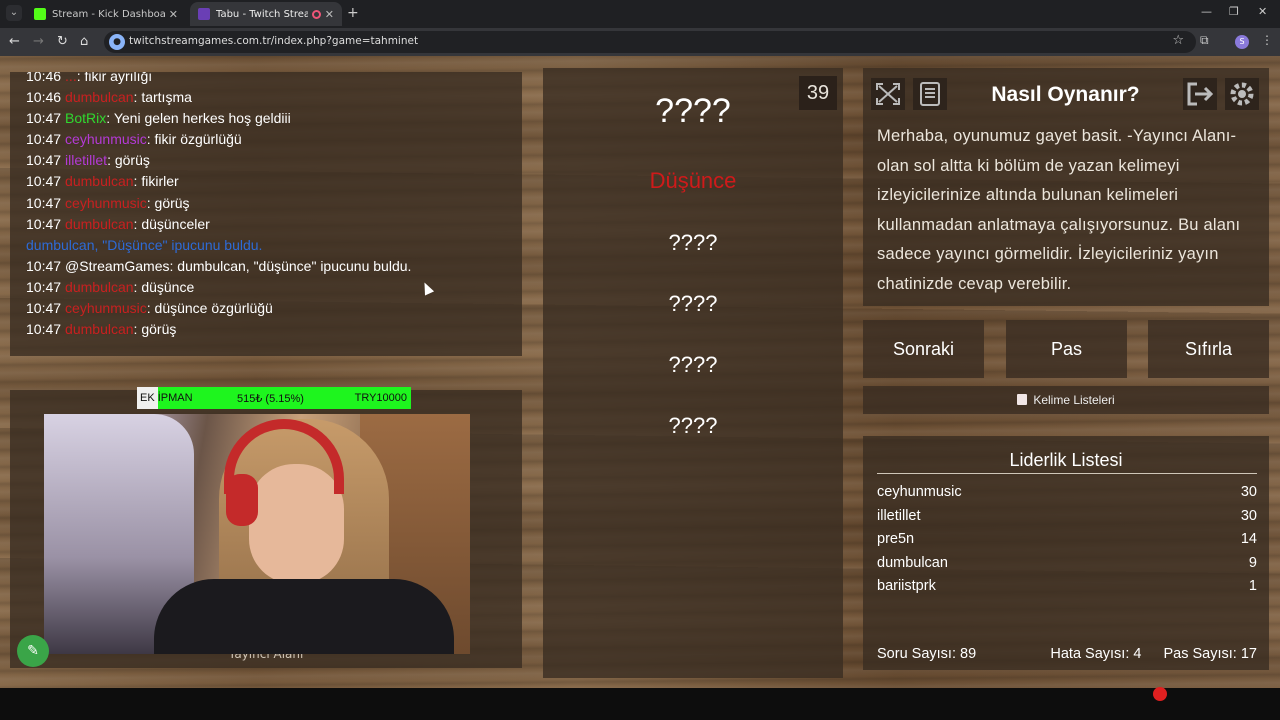  What do you see at coordinates (271, 329) in the screenshot?
I see `chat-message: 10:47 dumbulcan: görüş` at bounding box center [271, 329].